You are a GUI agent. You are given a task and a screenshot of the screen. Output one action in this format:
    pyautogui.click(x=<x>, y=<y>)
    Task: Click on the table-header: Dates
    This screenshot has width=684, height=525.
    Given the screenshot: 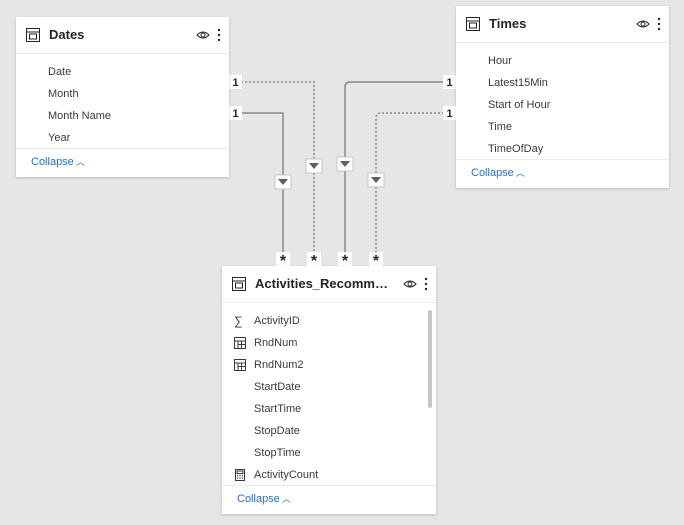 What is the action you would take?
    pyautogui.click(x=122, y=35)
    